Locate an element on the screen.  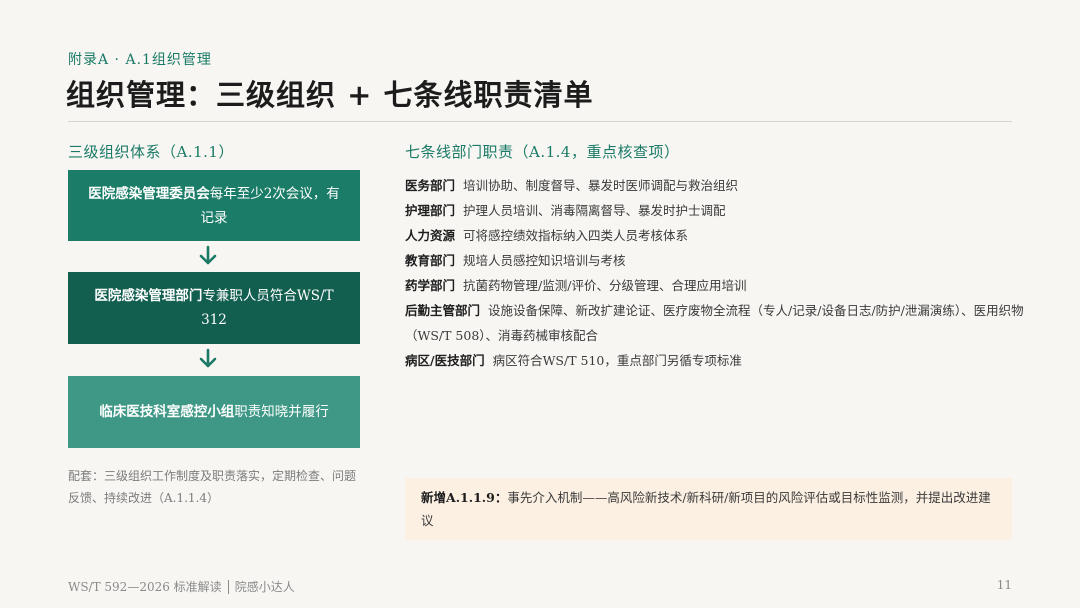
org-level-3-desc: 职责知晓并履行 is located at coordinates (281, 412).